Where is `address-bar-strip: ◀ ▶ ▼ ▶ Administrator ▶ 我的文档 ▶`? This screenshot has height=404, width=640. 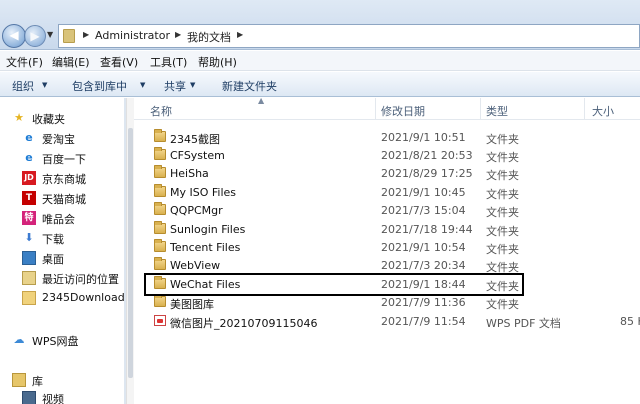
address-bar-strip: ◀ ▶ ▼ ▶ Administrator ▶ 我的文档 ▶ is located at coordinates (320, 25).